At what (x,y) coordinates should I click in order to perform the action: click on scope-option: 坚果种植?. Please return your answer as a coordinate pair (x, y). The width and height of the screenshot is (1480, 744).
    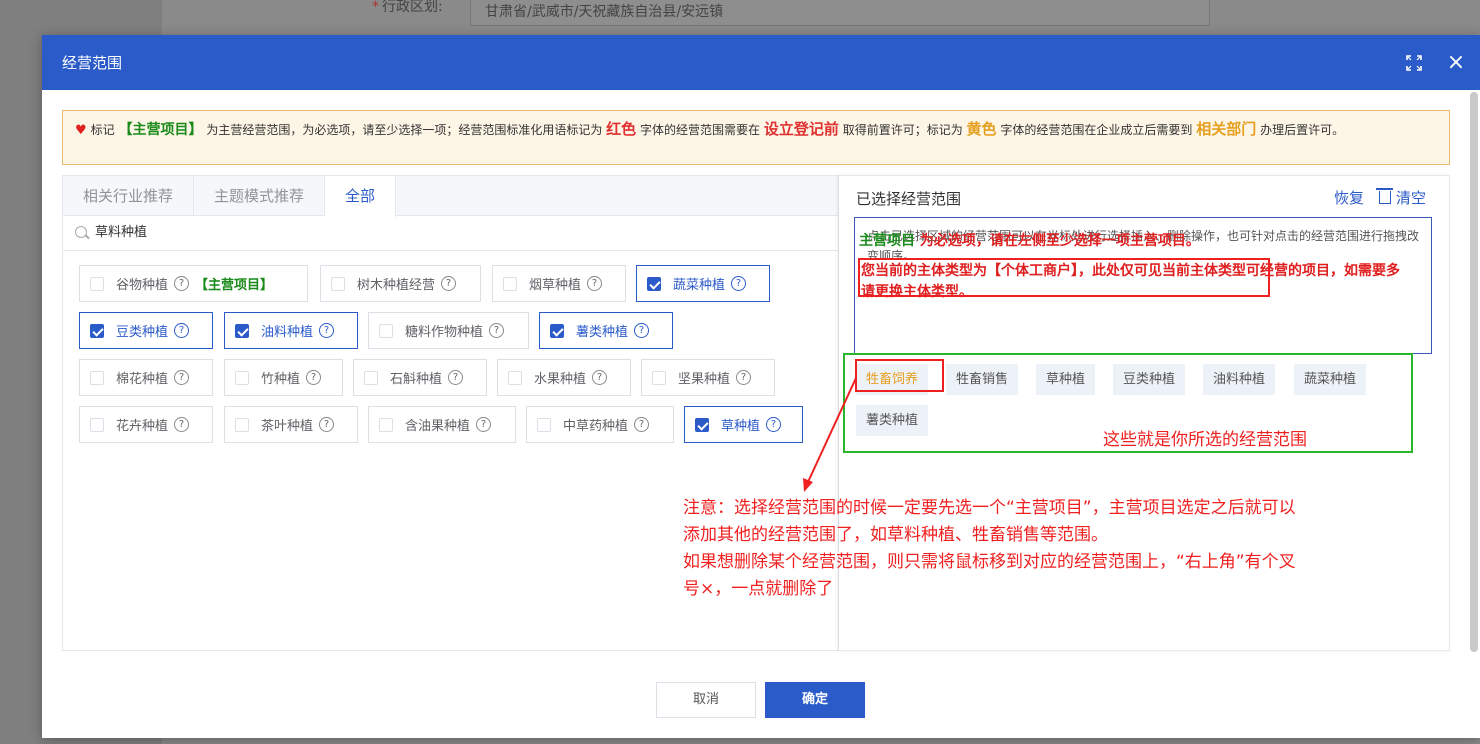
    Looking at the image, I should click on (708, 377).